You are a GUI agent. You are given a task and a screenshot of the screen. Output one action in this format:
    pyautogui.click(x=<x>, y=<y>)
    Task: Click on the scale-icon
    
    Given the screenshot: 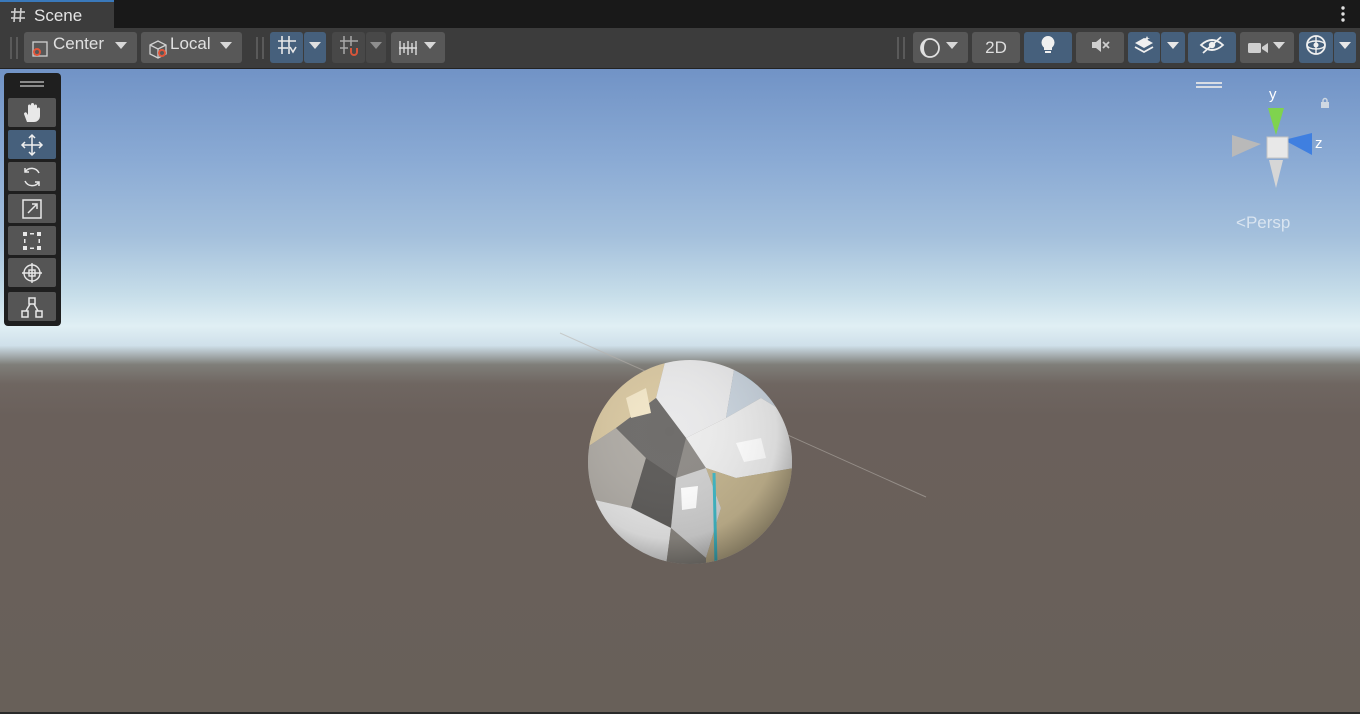 What is the action you would take?
    pyautogui.click(x=32, y=209)
    